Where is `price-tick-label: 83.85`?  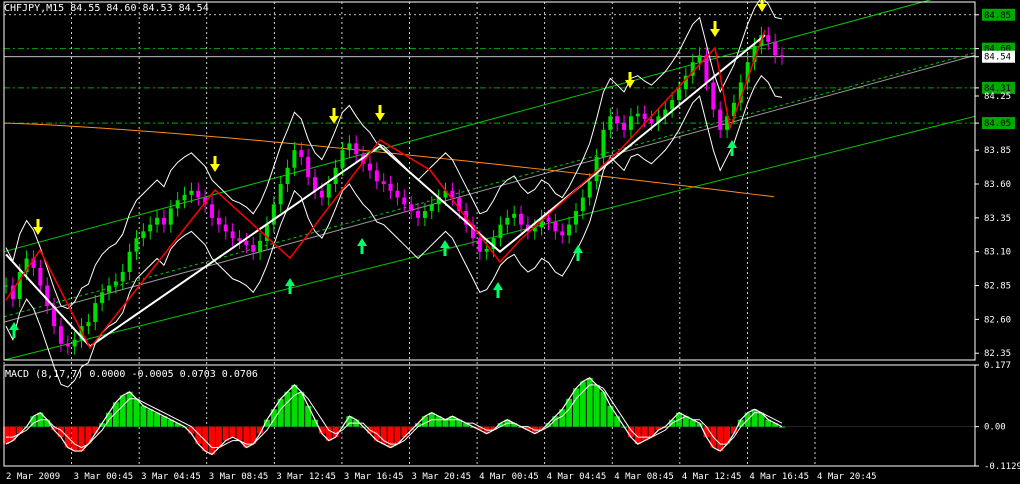 price-tick-label: 83.85 is located at coordinates (997, 151).